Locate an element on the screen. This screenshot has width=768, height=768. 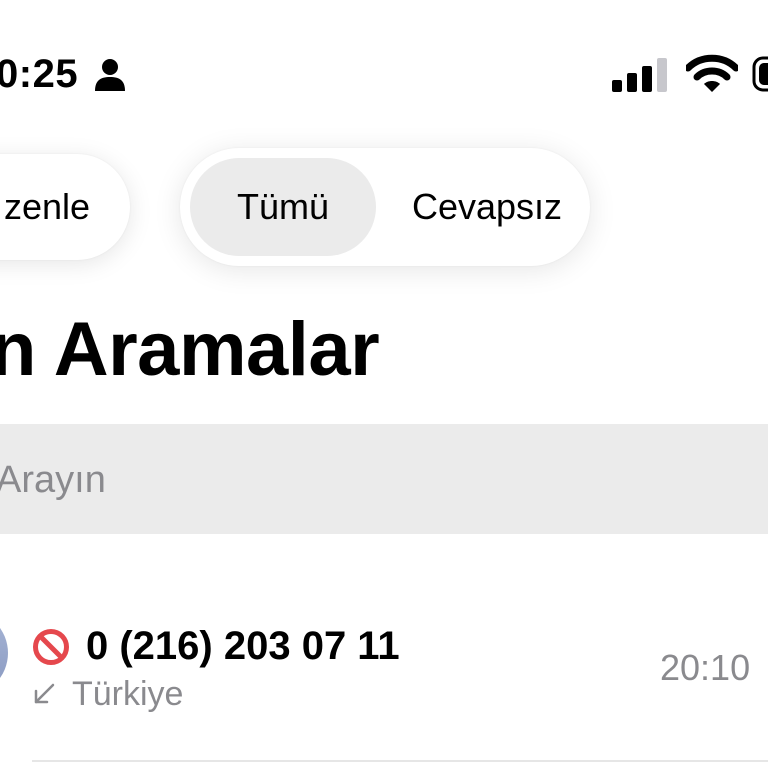
signal-icon is located at coordinates (639, 75).